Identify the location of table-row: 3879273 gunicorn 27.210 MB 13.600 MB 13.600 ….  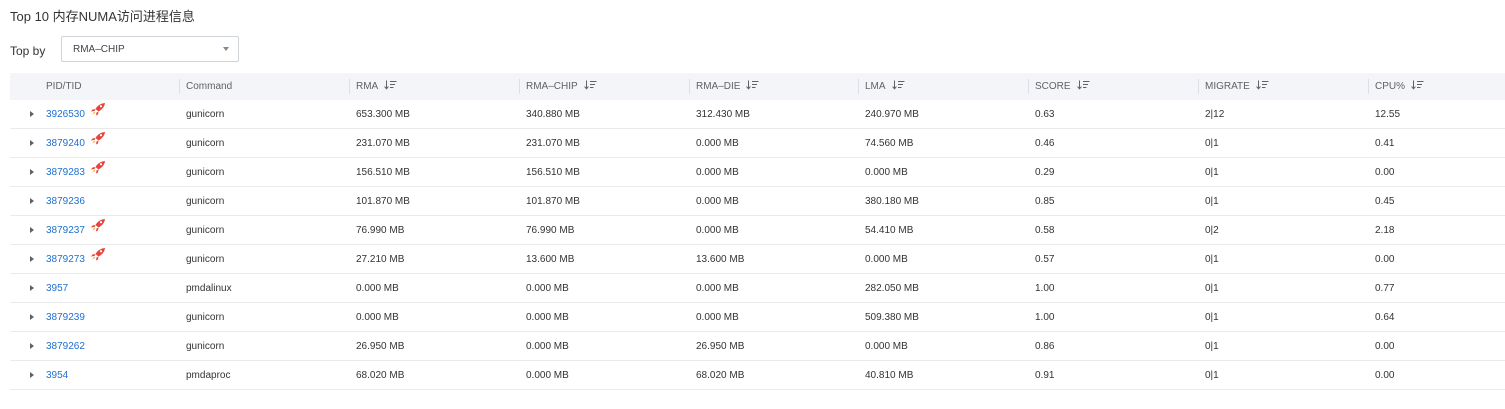
(757, 259).